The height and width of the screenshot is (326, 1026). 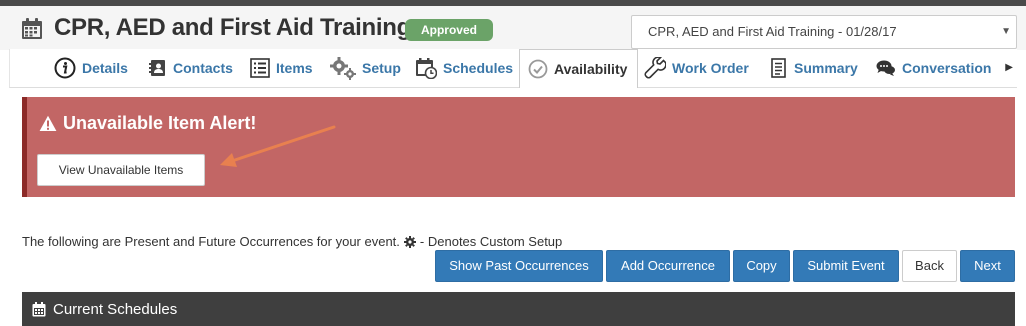 I want to click on address-book-icon, so click(x=157, y=68).